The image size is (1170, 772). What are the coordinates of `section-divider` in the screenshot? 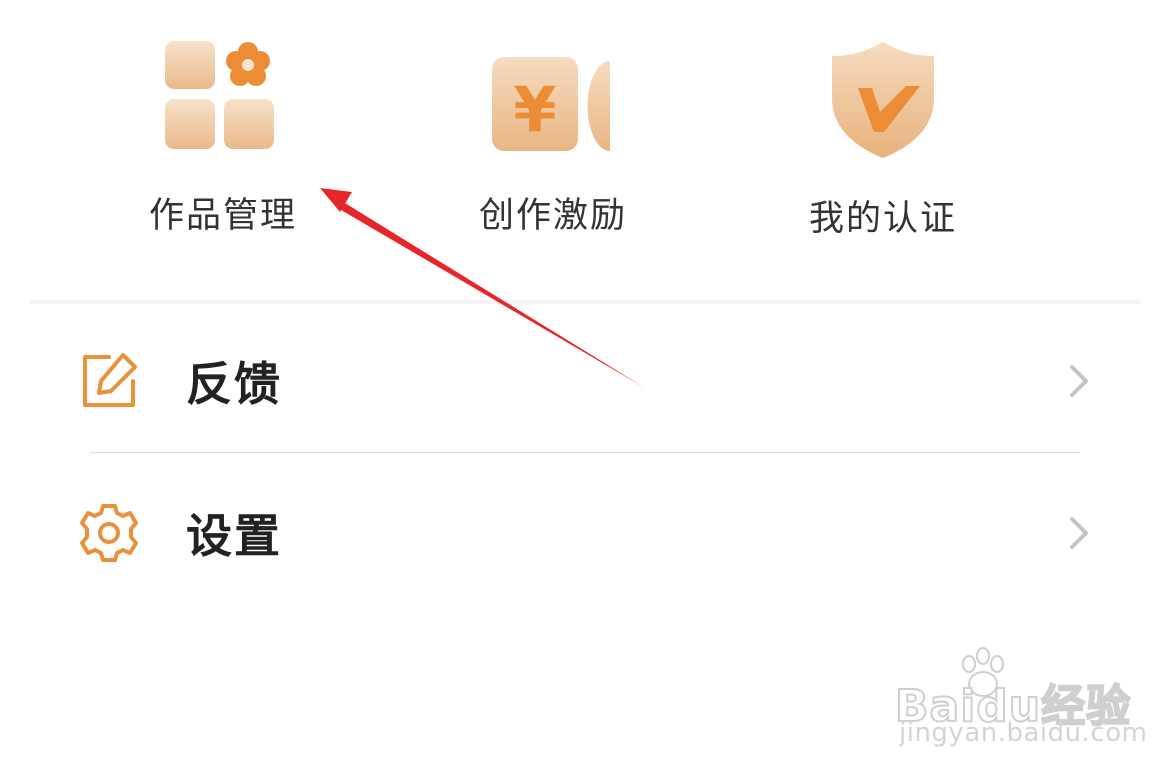 It's located at (585, 302).